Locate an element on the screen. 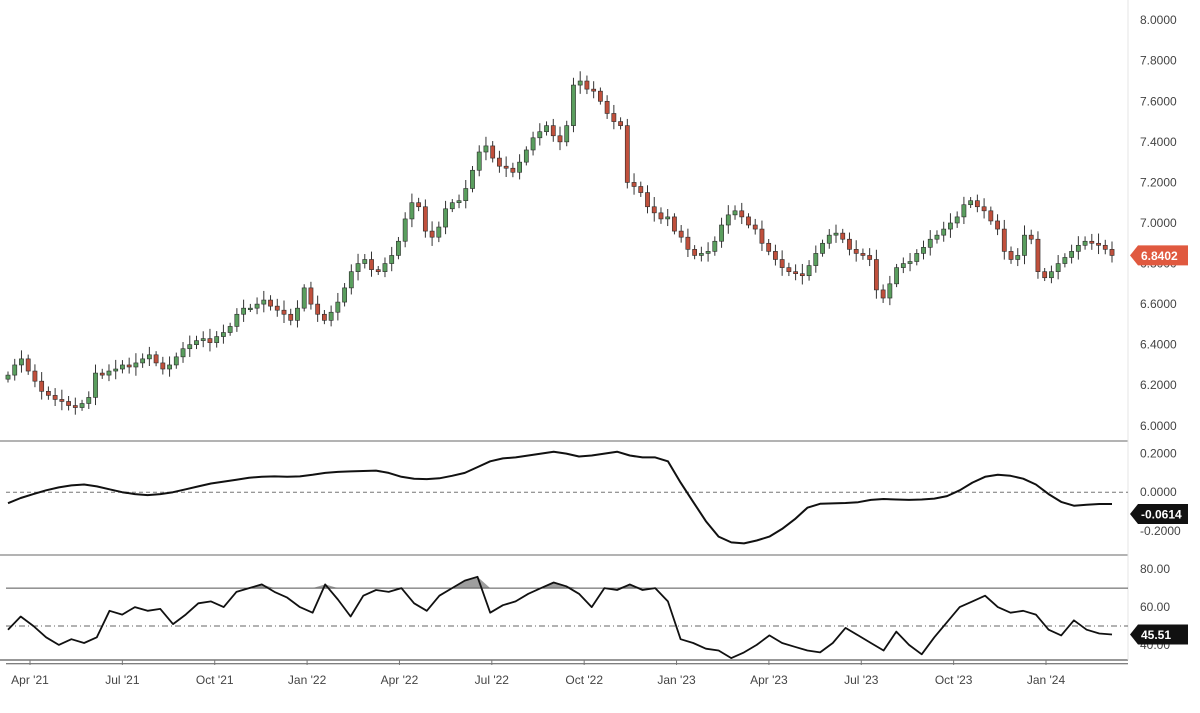 This screenshot has height=713, width=1200. rsi-series is located at coordinates (567, 620).